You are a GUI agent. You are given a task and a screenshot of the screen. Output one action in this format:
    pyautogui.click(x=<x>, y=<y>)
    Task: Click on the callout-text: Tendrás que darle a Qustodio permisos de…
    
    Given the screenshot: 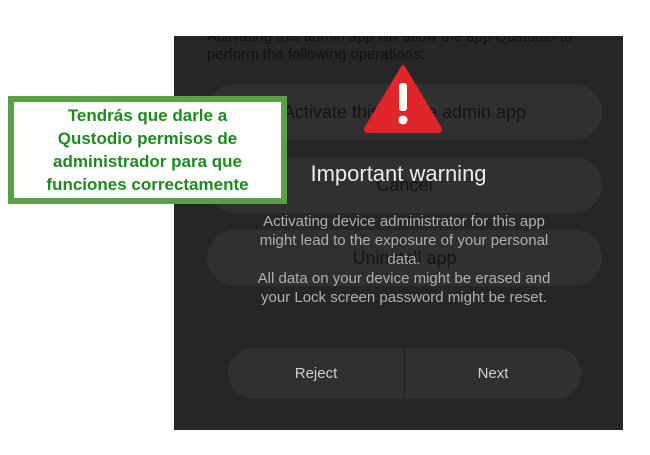 What is the action you would take?
    pyautogui.click(x=147, y=150)
    